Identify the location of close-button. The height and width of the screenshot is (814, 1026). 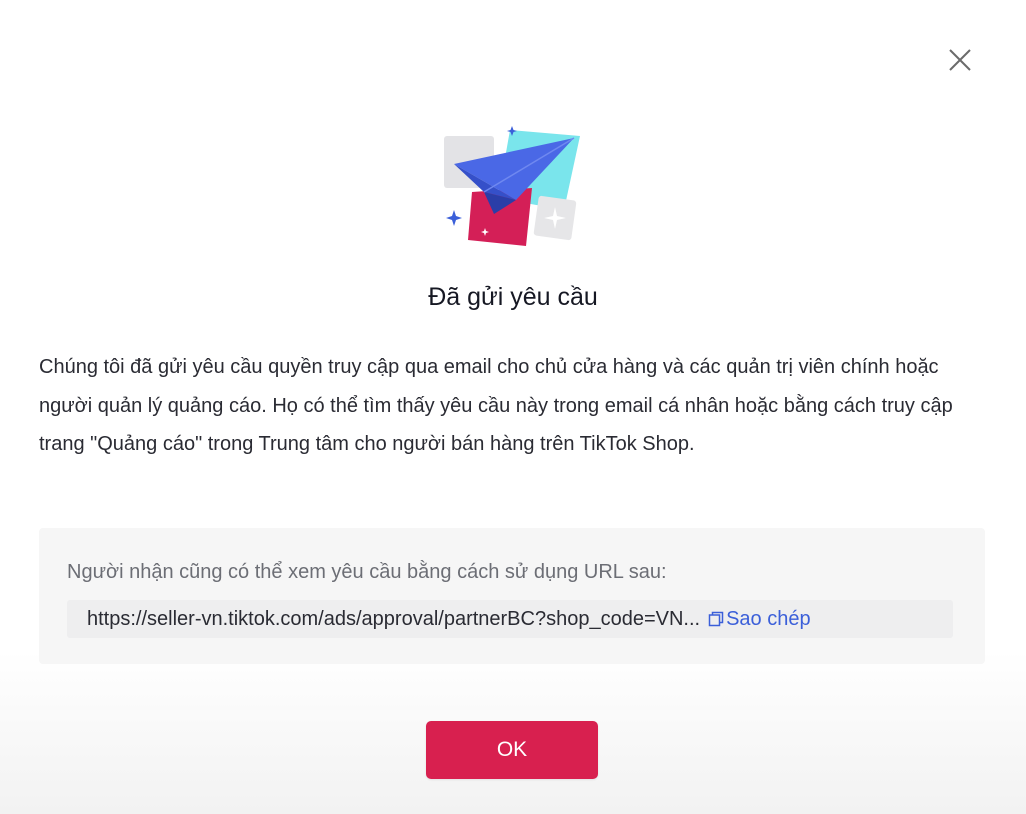
(960, 60).